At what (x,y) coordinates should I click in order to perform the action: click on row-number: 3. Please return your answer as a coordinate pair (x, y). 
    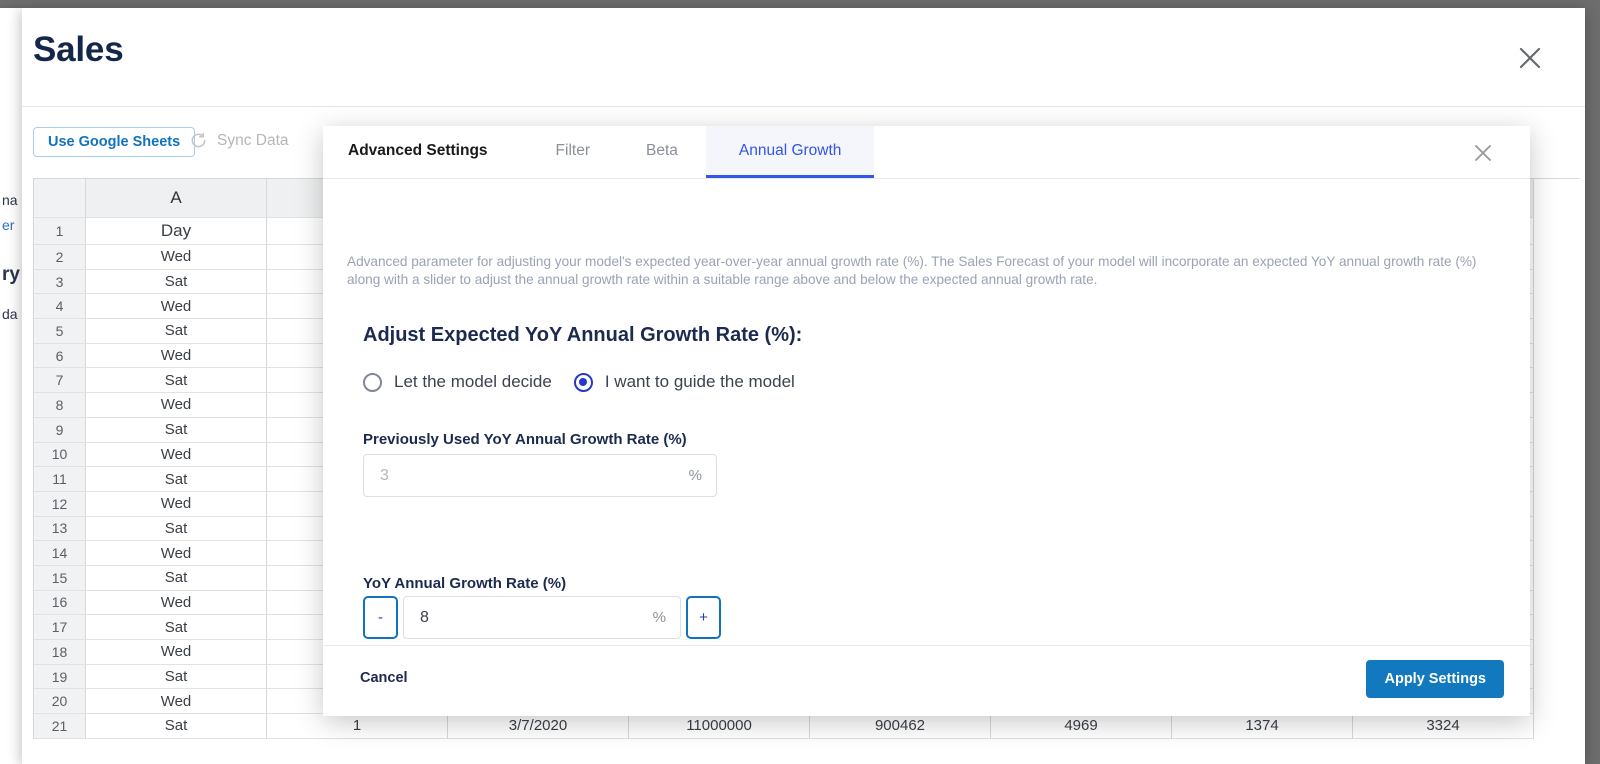
    Looking at the image, I should click on (60, 282).